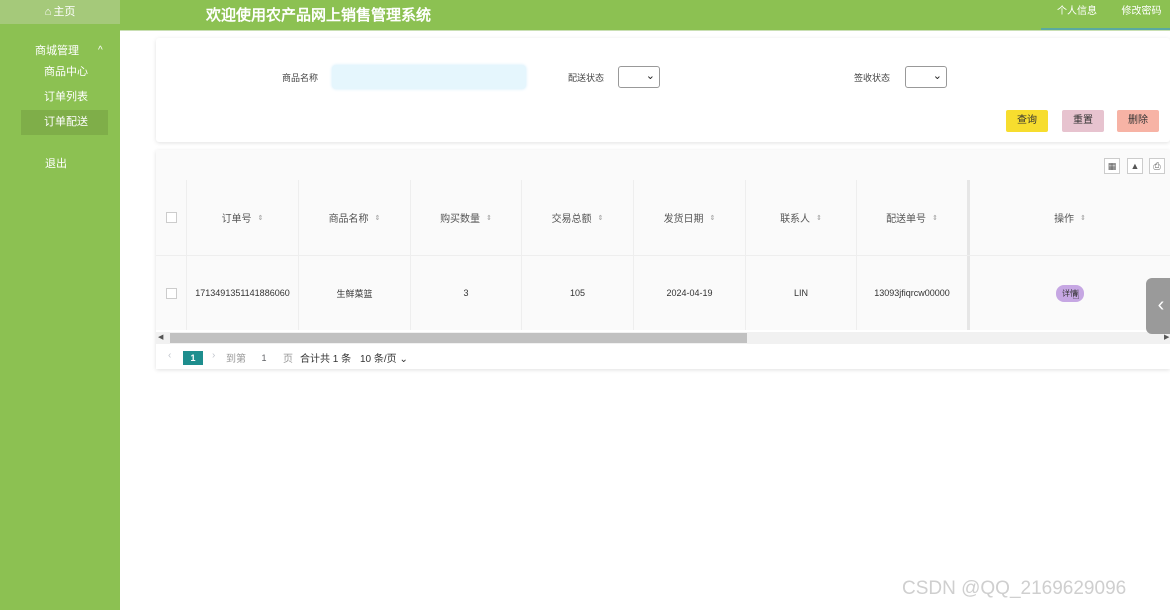  What do you see at coordinates (466, 217) in the screenshot?
I see `column-header-quantity: 购买数量 ⇕` at bounding box center [466, 217].